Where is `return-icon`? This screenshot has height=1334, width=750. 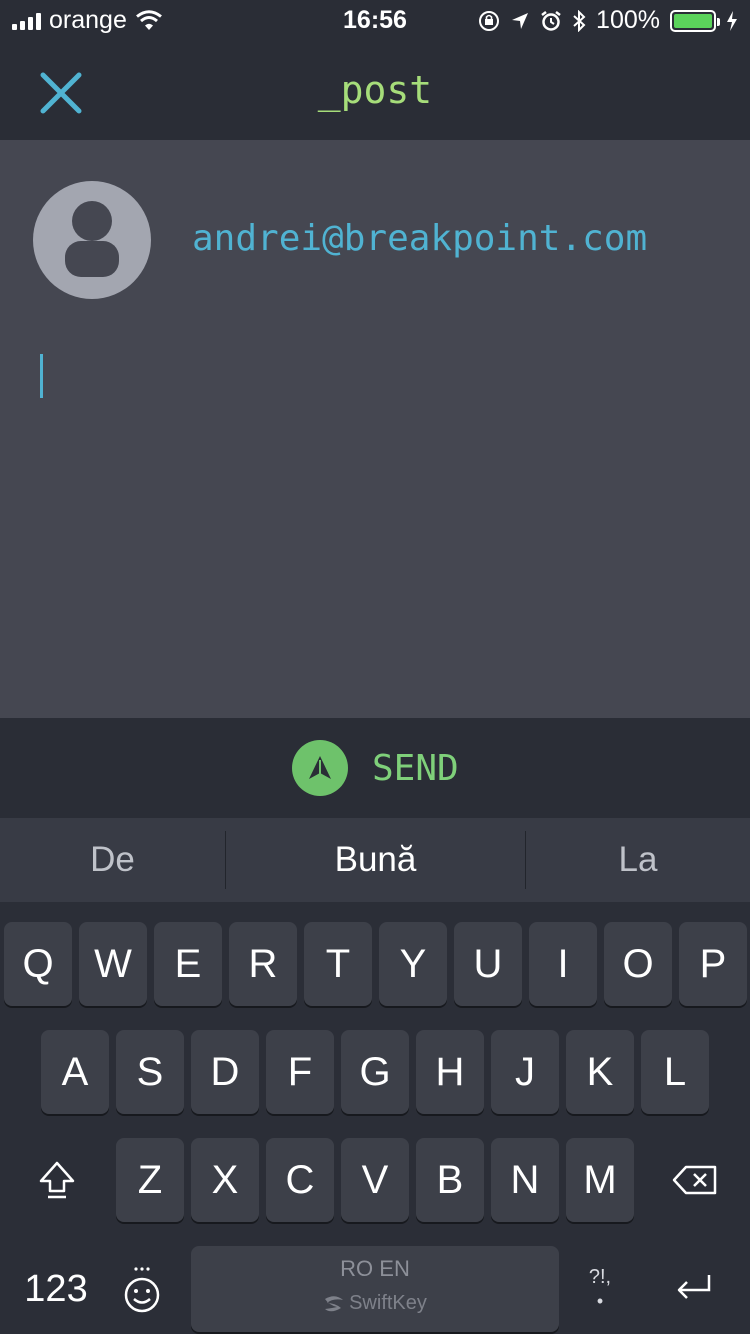
return-icon is located at coordinates (694, 1287).